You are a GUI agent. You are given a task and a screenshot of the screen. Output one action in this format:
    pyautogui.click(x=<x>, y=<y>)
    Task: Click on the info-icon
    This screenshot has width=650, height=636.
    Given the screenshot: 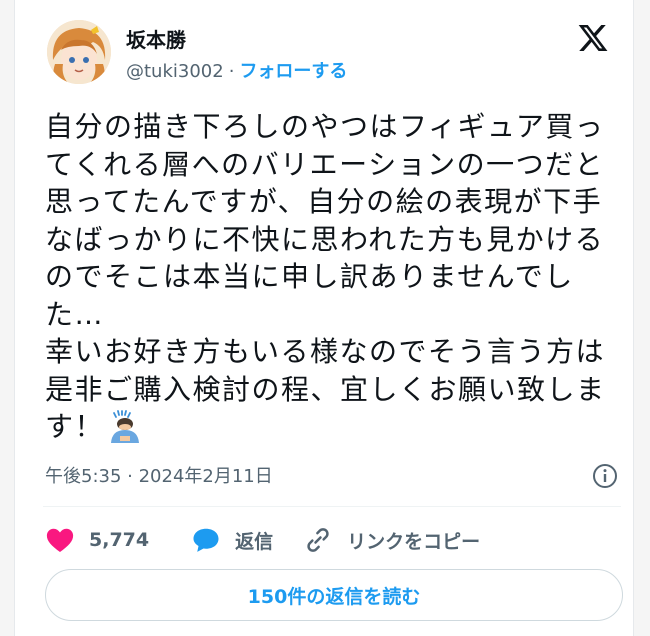 What is the action you would take?
    pyautogui.click(x=605, y=476)
    